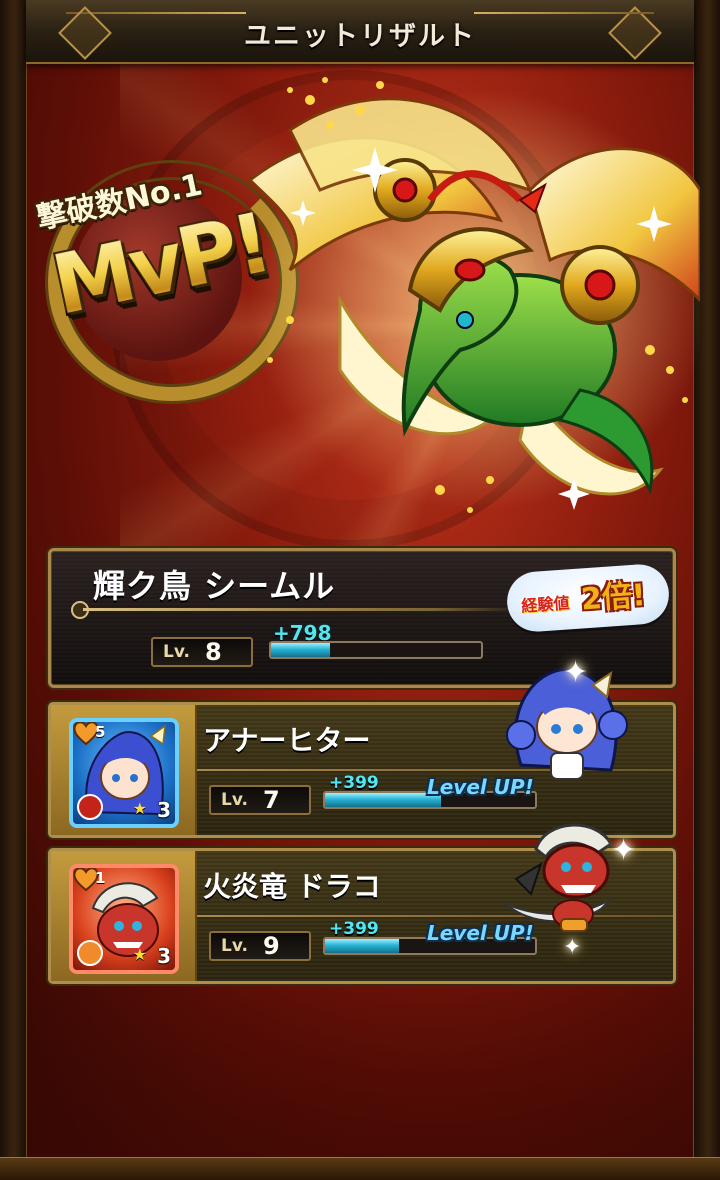 The width and height of the screenshot is (720, 1180). Describe the element at coordinates (202, 652) in the screenshot. I see `mvp-level-box: Lv. 8` at that location.